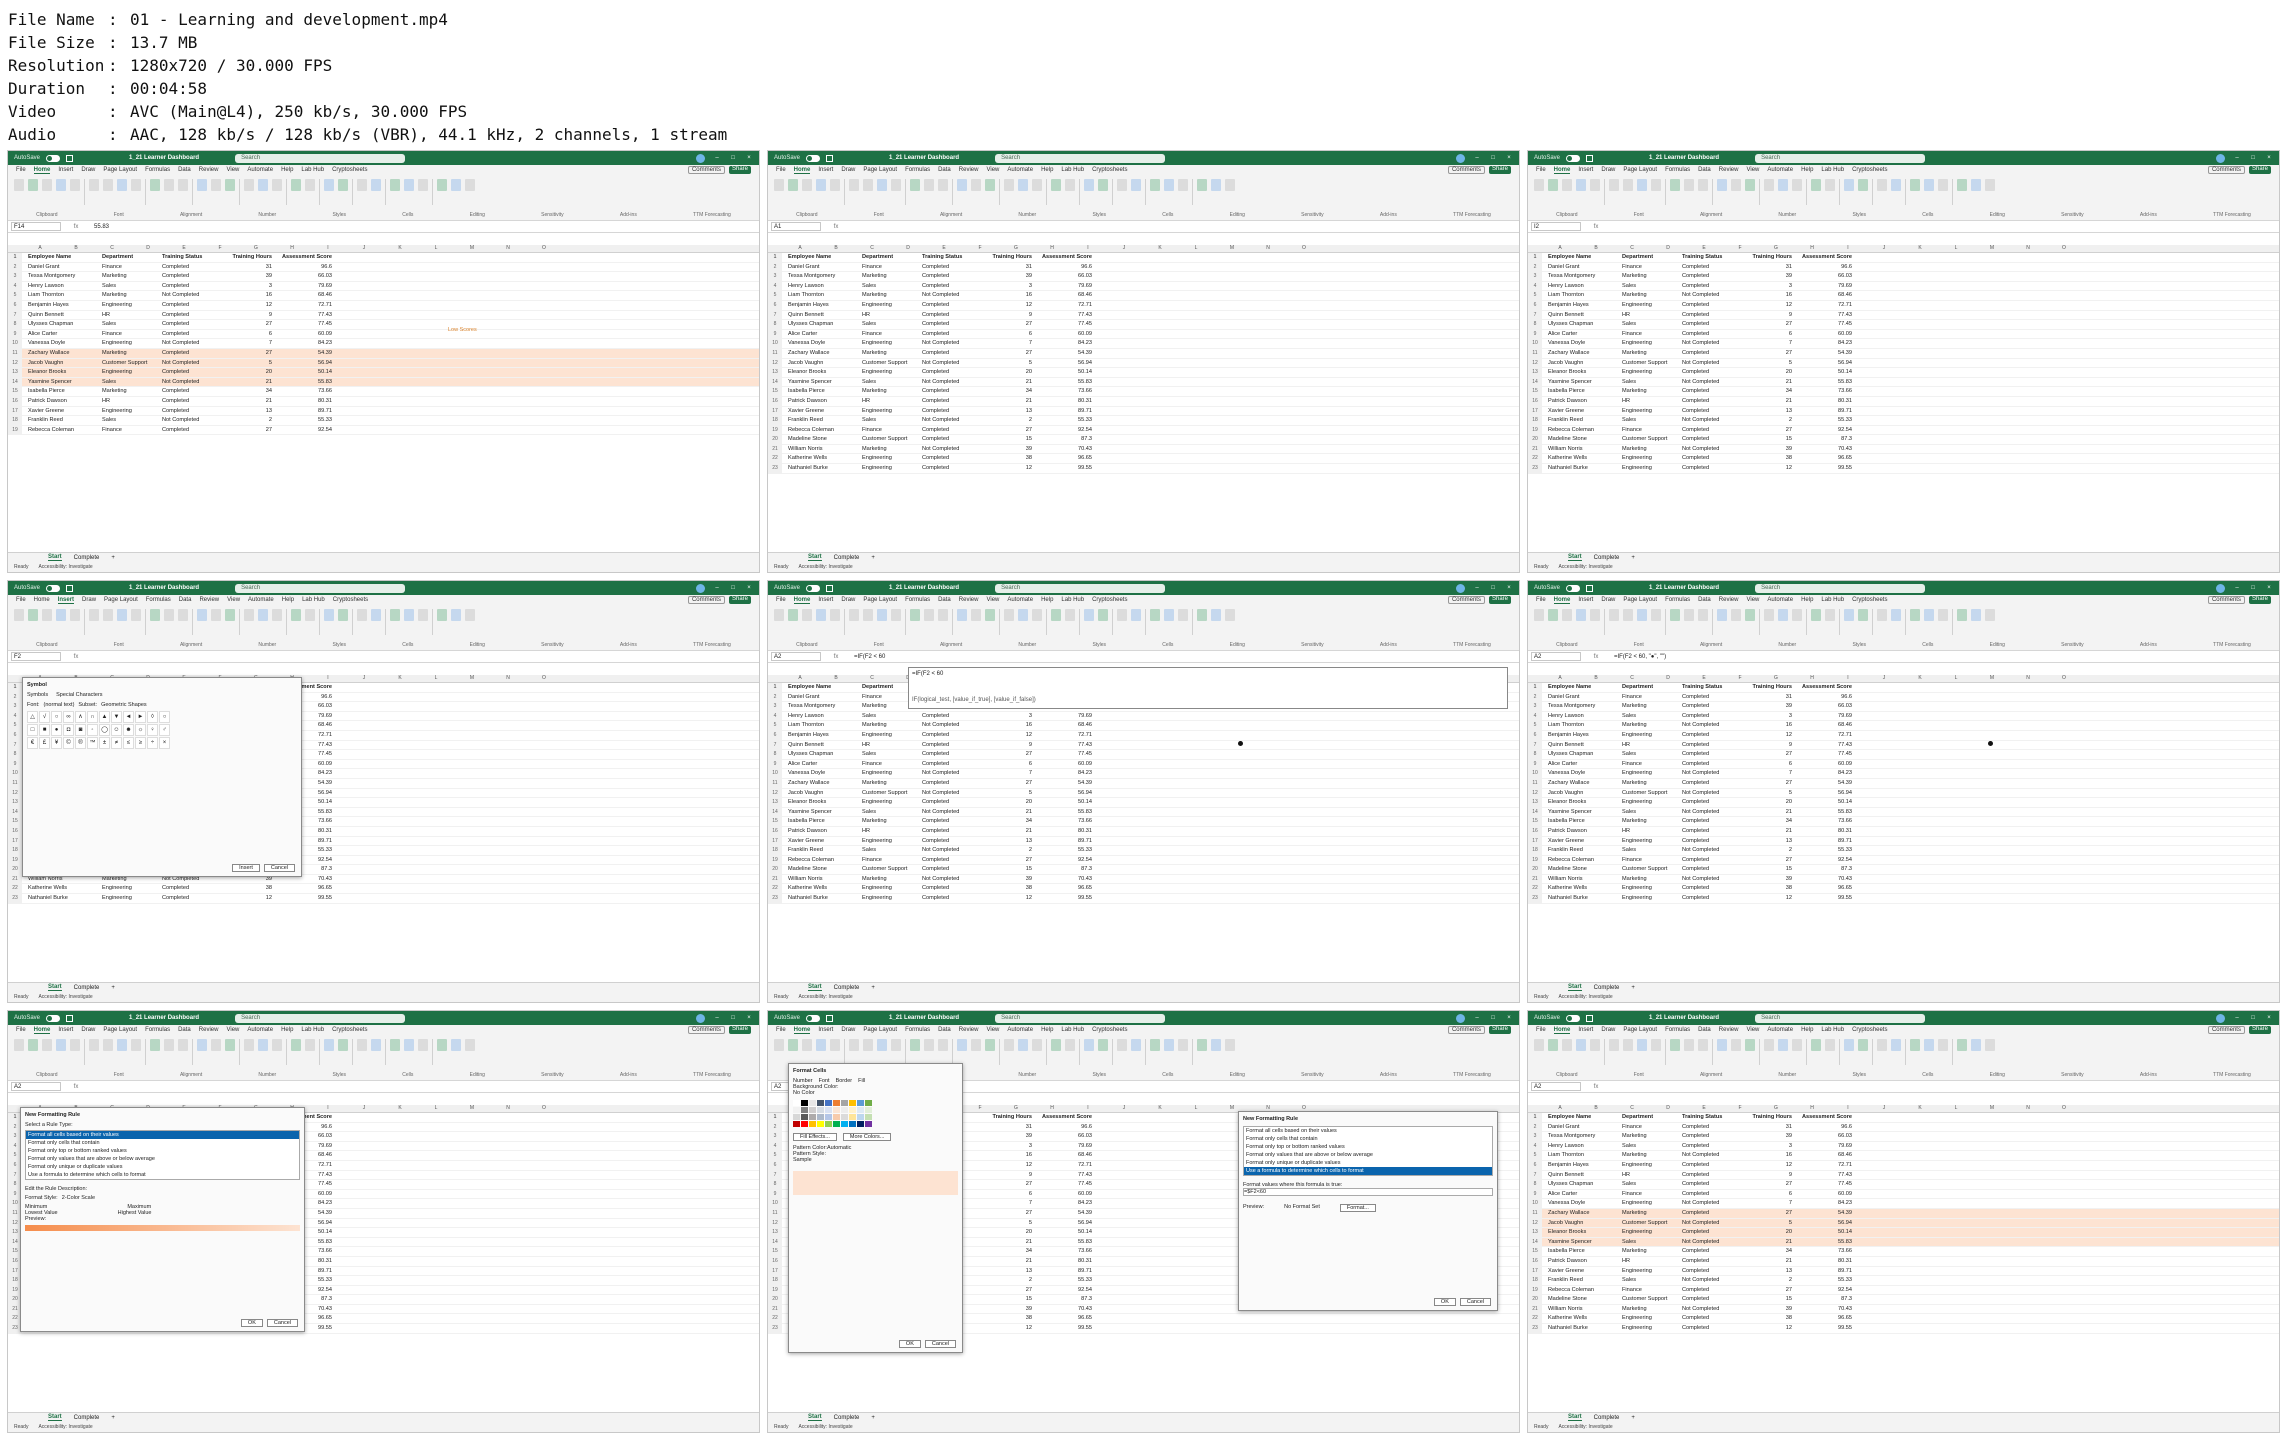  I want to click on column-header: A, so click(1560, 248).